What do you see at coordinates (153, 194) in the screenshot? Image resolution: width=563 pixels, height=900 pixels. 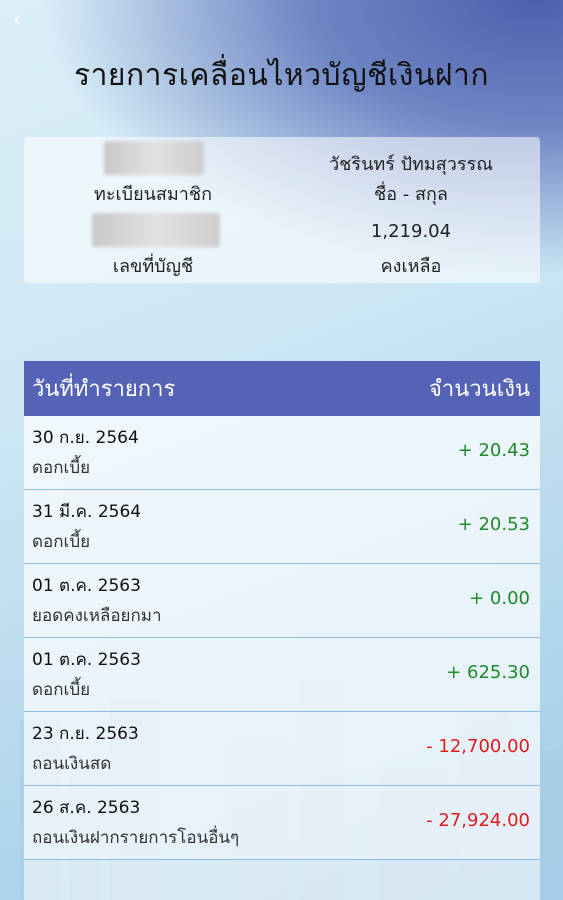 I see `member-id-label: ทะเบียนสมาชิก` at bounding box center [153, 194].